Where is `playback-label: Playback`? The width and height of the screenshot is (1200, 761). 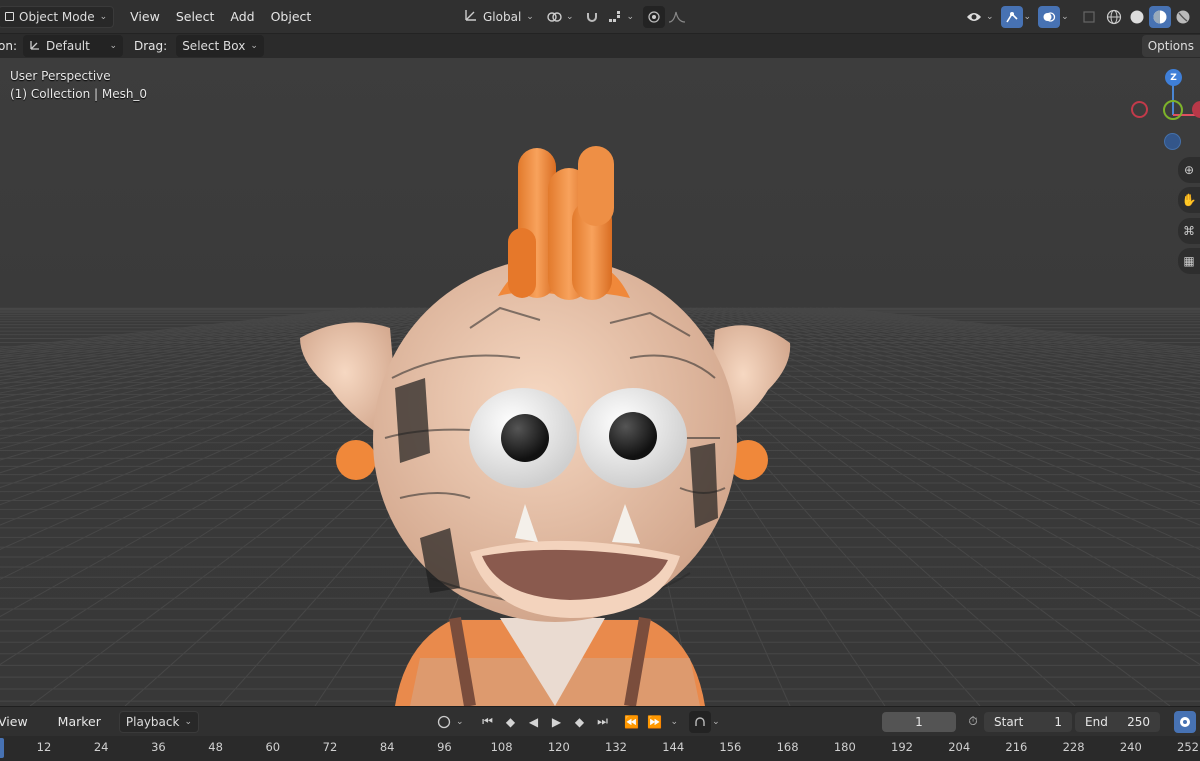 playback-label: Playback is located at coordinates (152, 721).